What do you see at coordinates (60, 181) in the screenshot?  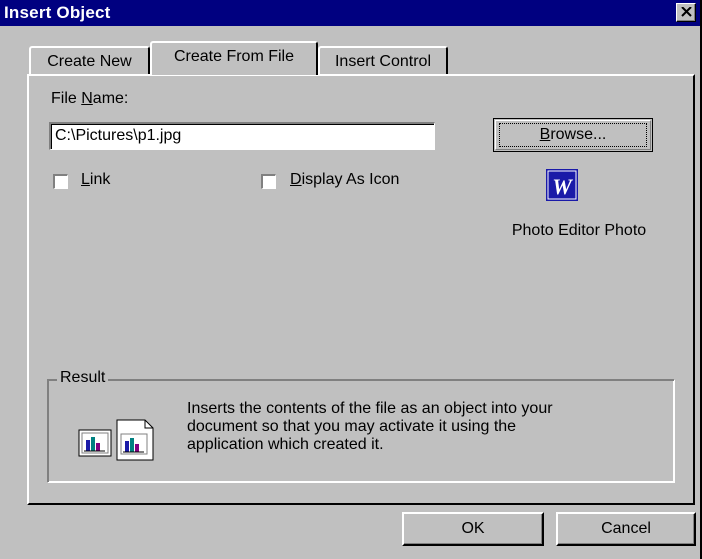 I see `link-checkbox` at bounding box center [60, 181].